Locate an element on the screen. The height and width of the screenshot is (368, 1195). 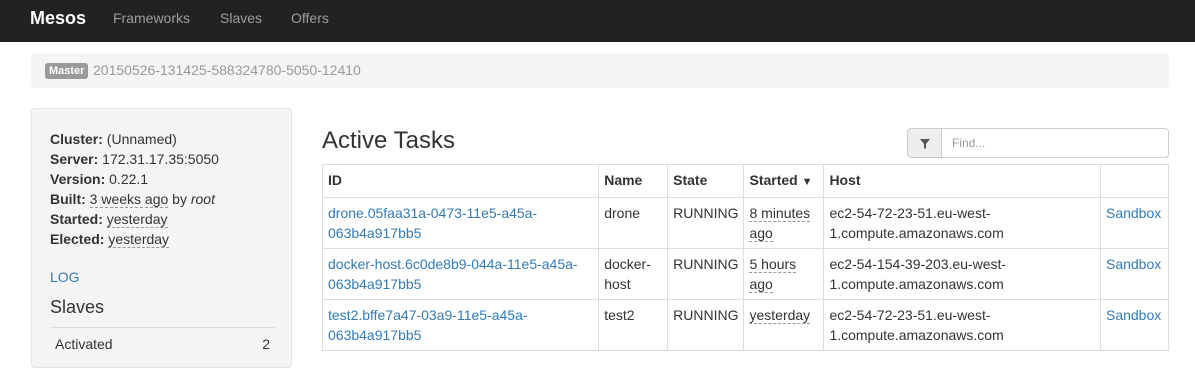
built-user: root is located at coordinates (202, 199).